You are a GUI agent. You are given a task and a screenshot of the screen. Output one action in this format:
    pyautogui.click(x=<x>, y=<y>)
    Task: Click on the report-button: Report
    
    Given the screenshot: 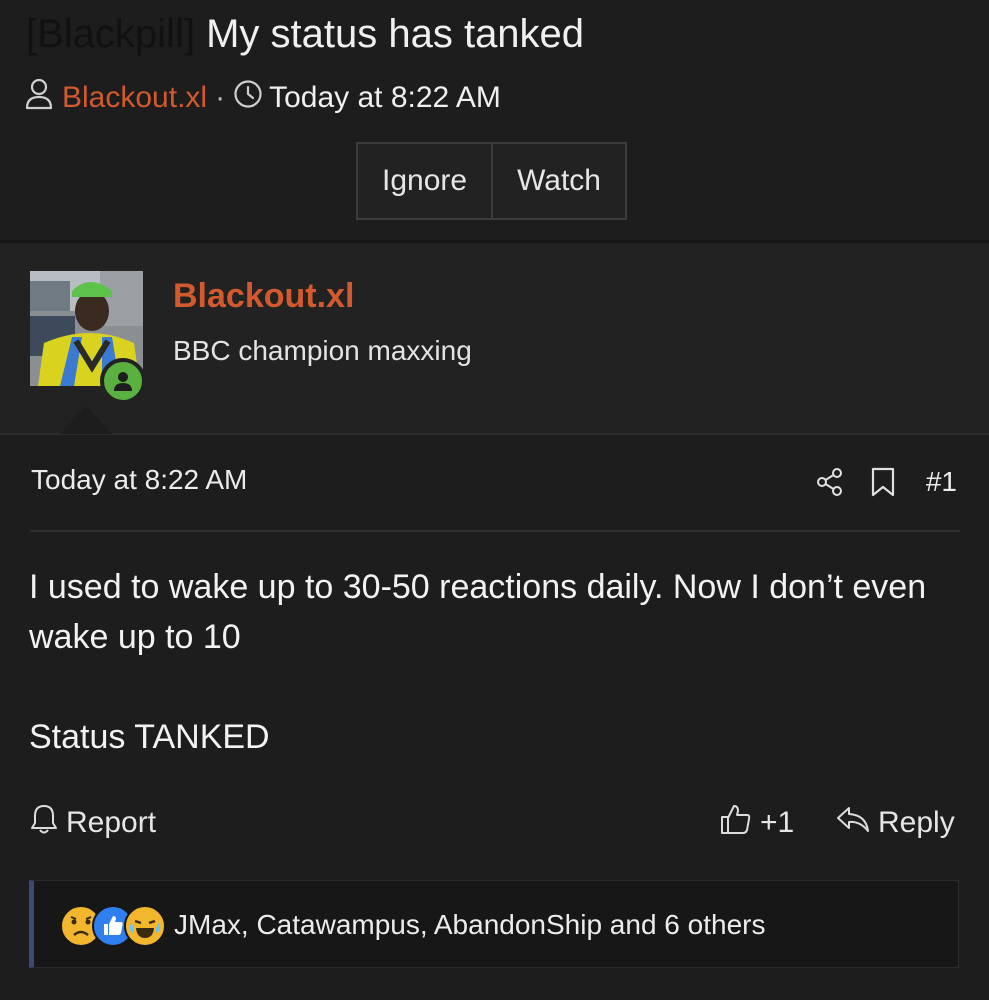 What is the action you would take?
    pyautogui.click(x=93, y=823)
    